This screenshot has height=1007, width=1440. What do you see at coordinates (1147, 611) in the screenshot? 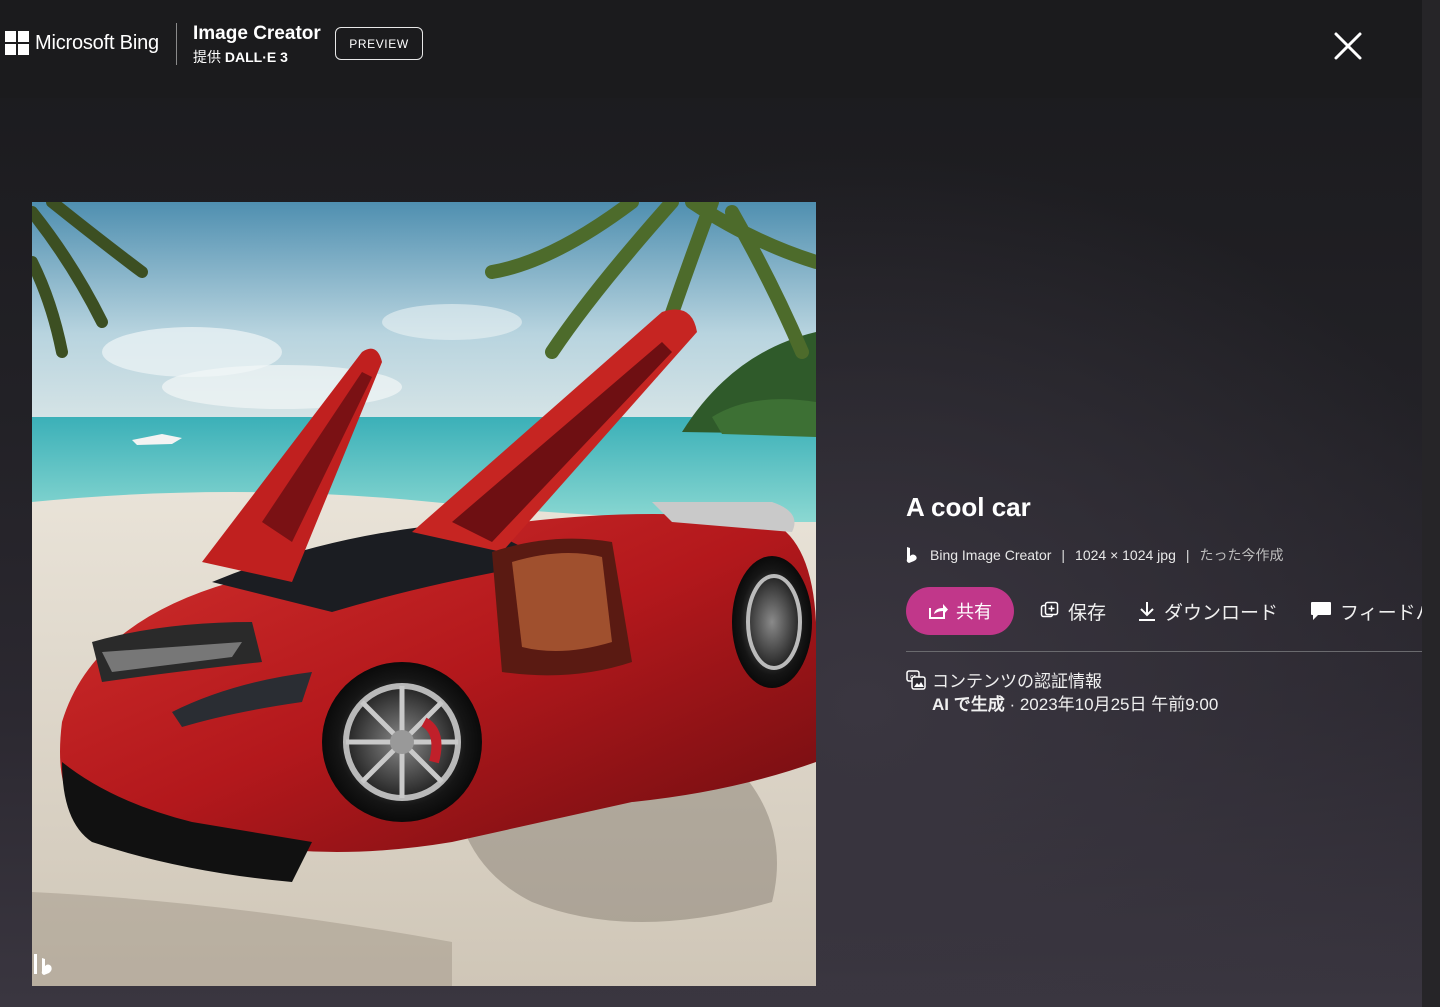
I see `download-icon` at bounding box center [1147, 611].